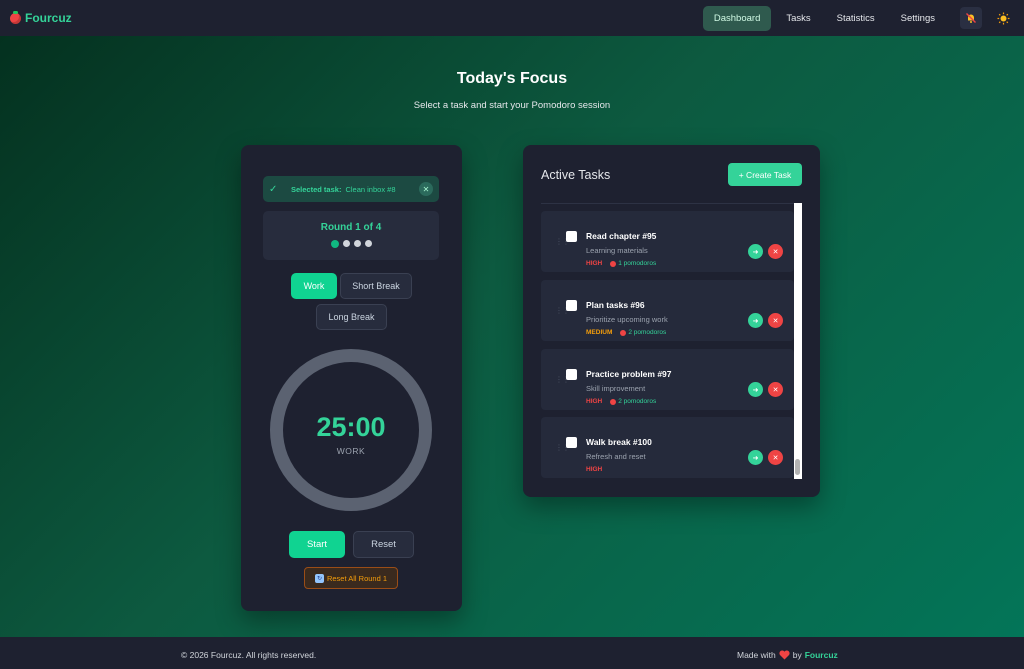 This screenshot has height=669, width=1024. What do you see at coordinates (351, 235) in the screenshot?
I see `round-indicator: Round 1 of 4` at bounding box center [351, 235].